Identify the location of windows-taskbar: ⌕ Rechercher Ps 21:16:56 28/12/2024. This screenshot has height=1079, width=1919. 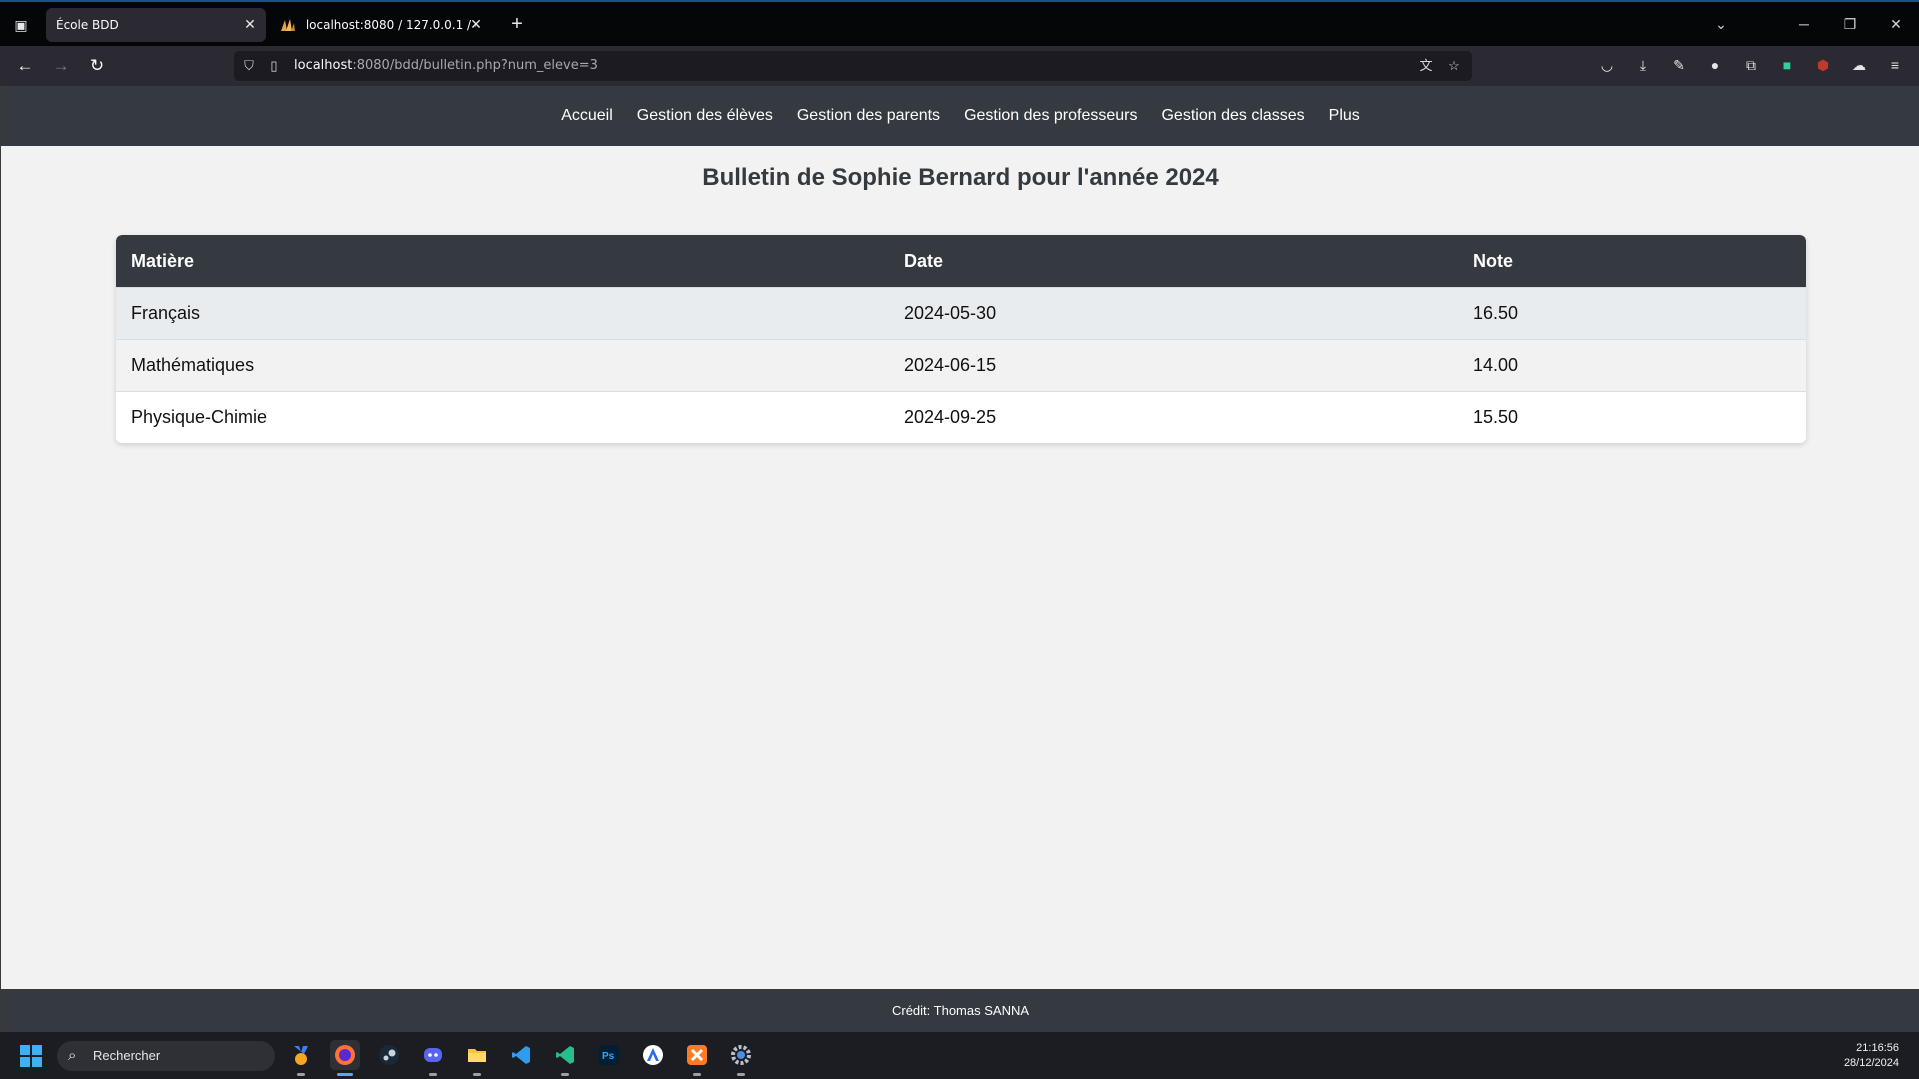
(959, 1055).